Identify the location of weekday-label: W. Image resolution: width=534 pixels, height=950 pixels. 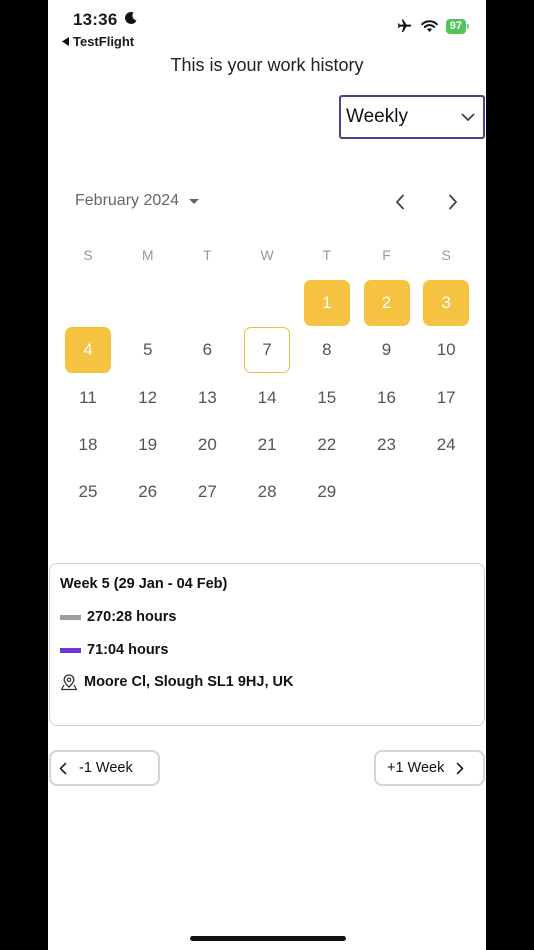
(267, 255).